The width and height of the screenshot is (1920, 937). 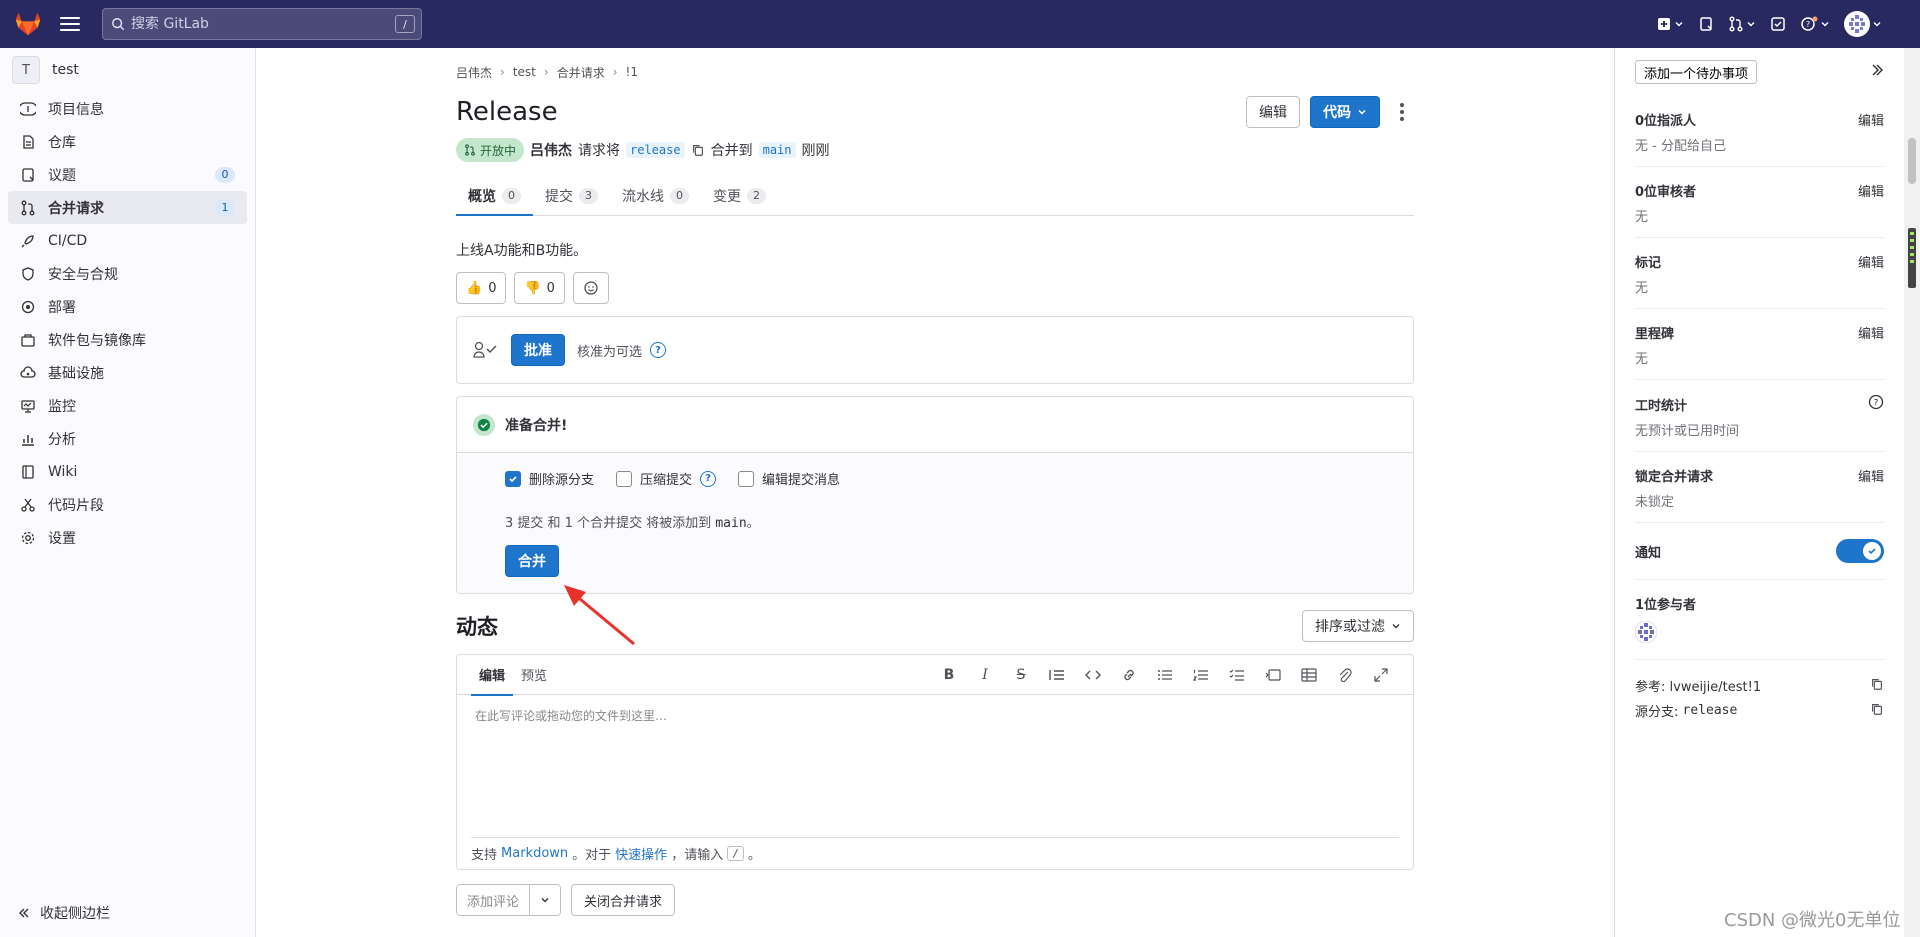 I want to click on project-header: T test, so click(x=127, y=70).